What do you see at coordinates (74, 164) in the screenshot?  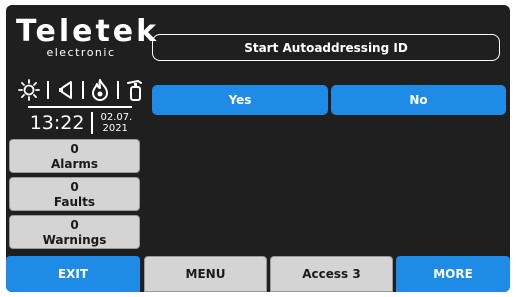 I see `alarms-label: Alarms` at bounding box center [74, 164].